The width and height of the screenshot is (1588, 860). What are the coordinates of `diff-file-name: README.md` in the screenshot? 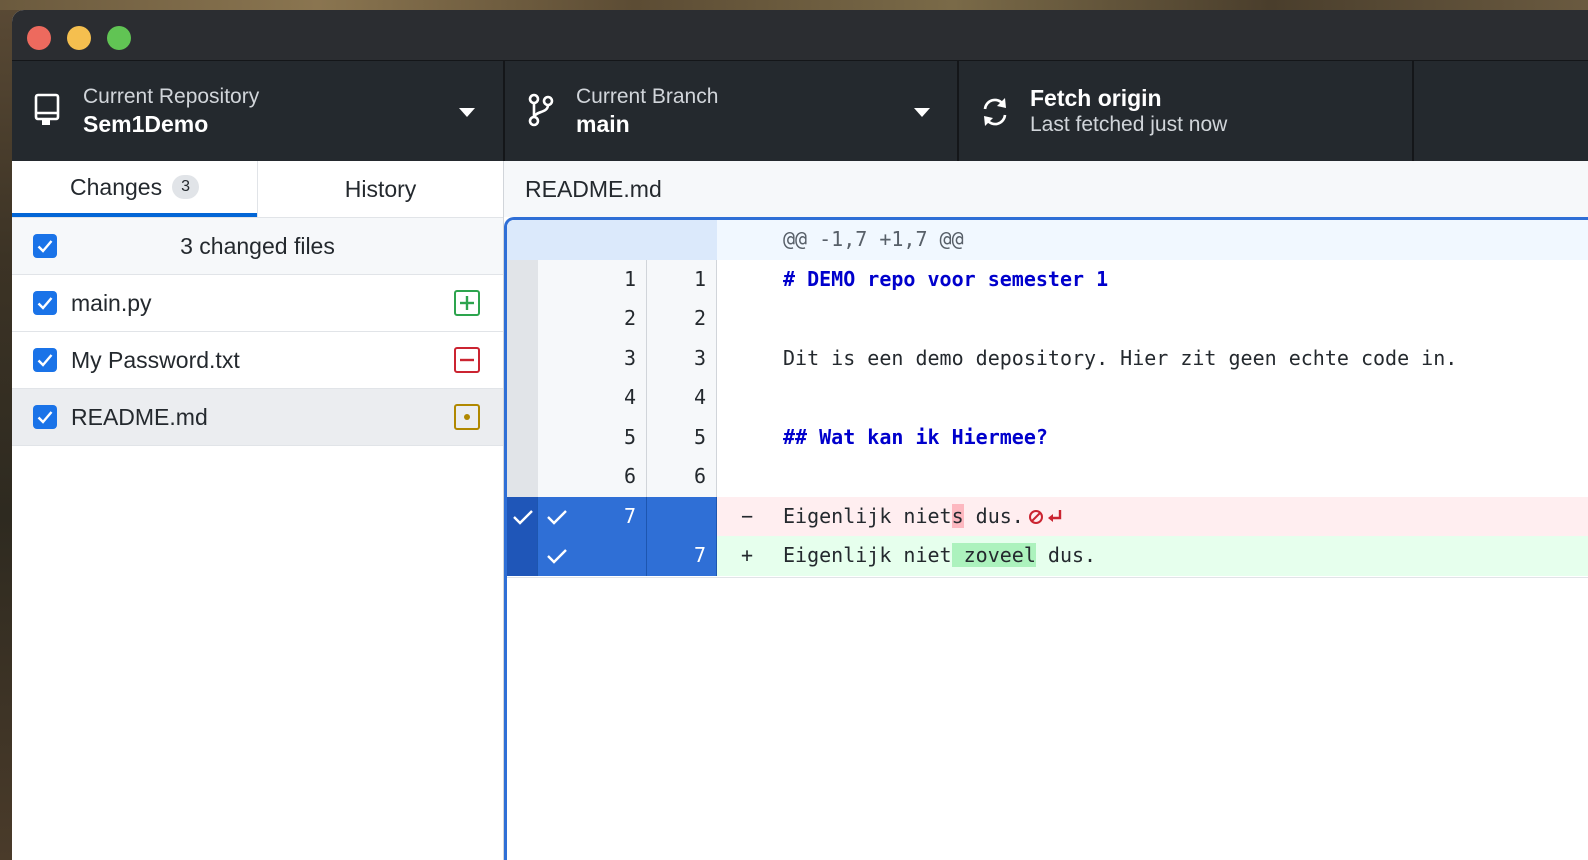 It's located at (1046, 189).